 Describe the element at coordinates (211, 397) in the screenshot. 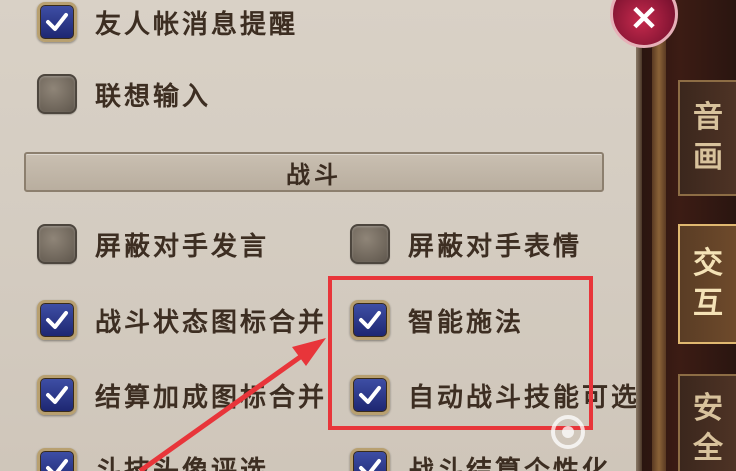

I see `setting-label: 结算加成图标合并` at that location.